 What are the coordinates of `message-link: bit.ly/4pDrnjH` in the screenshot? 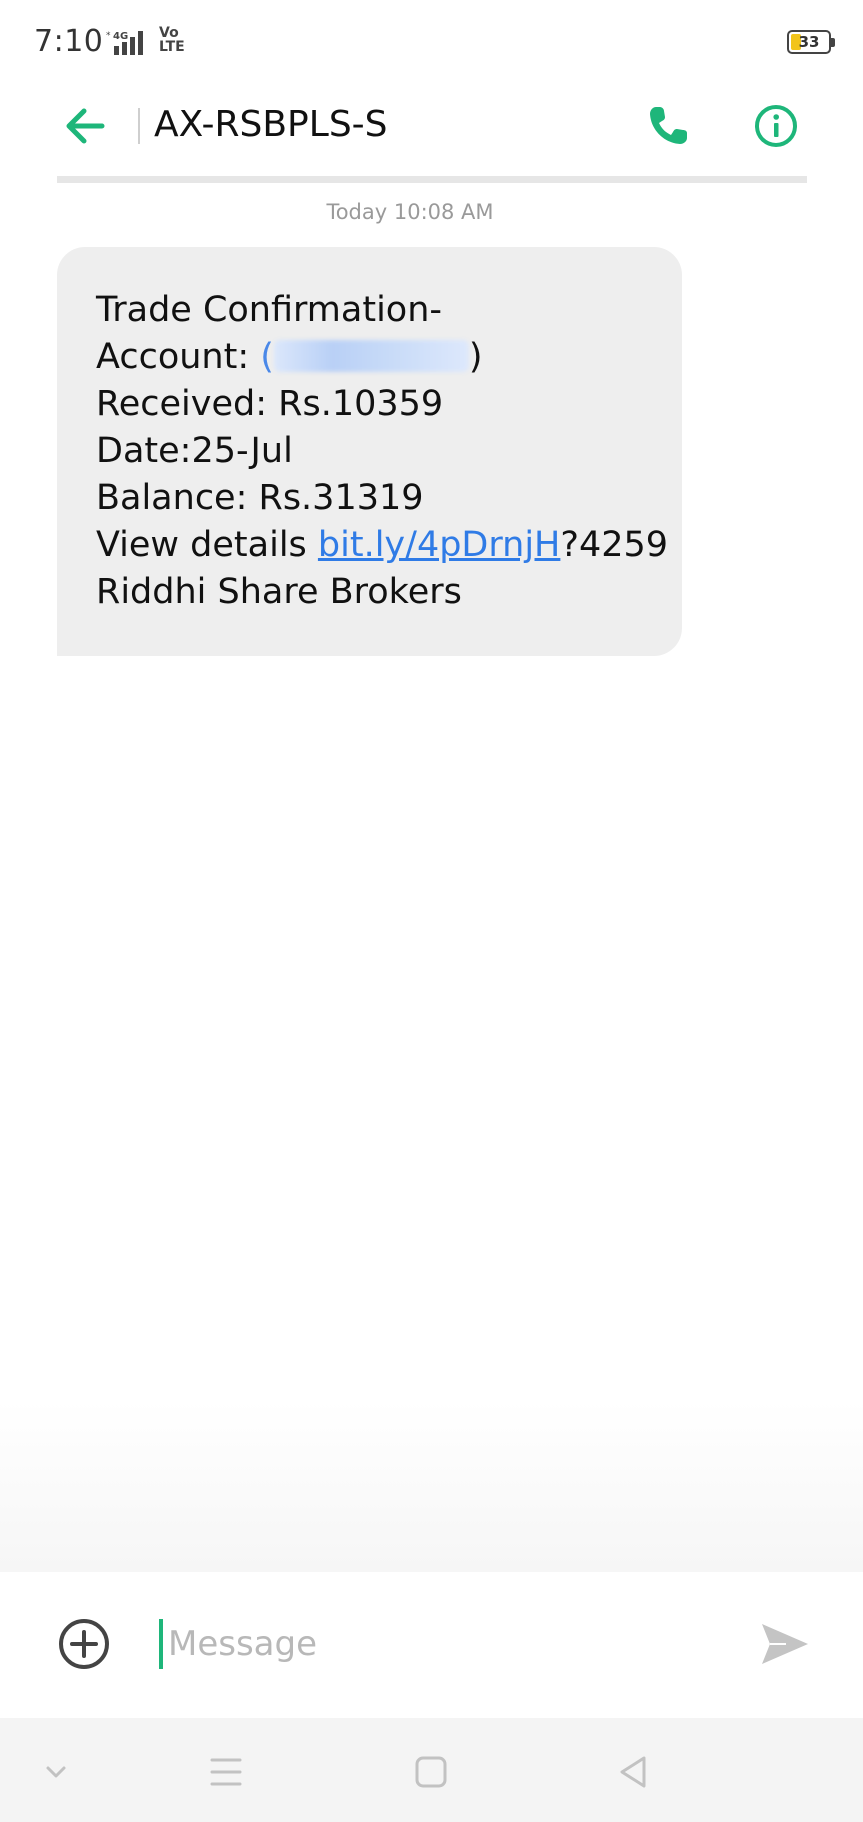 It's located at (439, 545).